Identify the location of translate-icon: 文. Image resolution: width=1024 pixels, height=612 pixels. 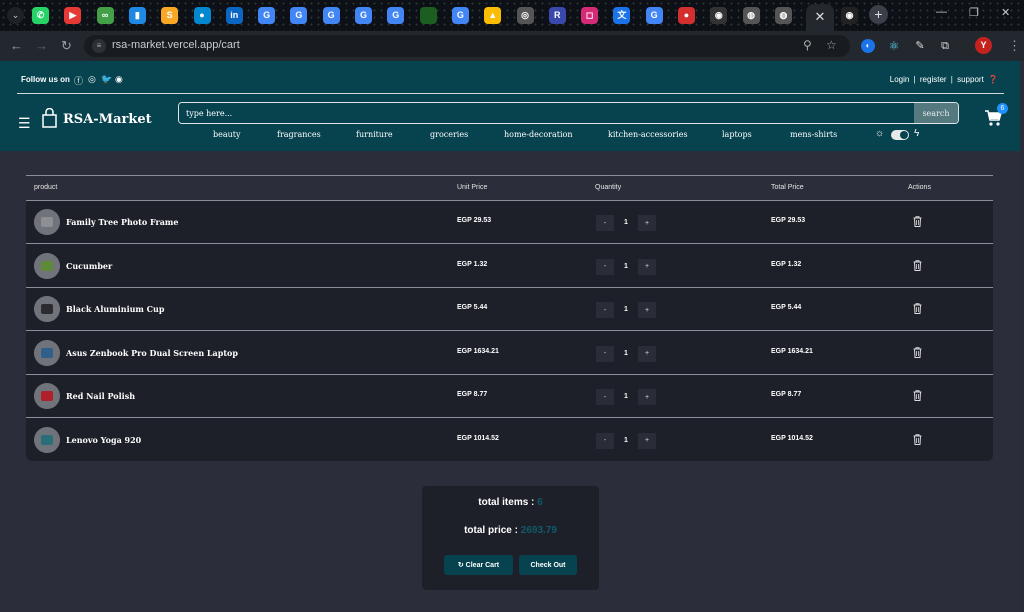
(622, 15).